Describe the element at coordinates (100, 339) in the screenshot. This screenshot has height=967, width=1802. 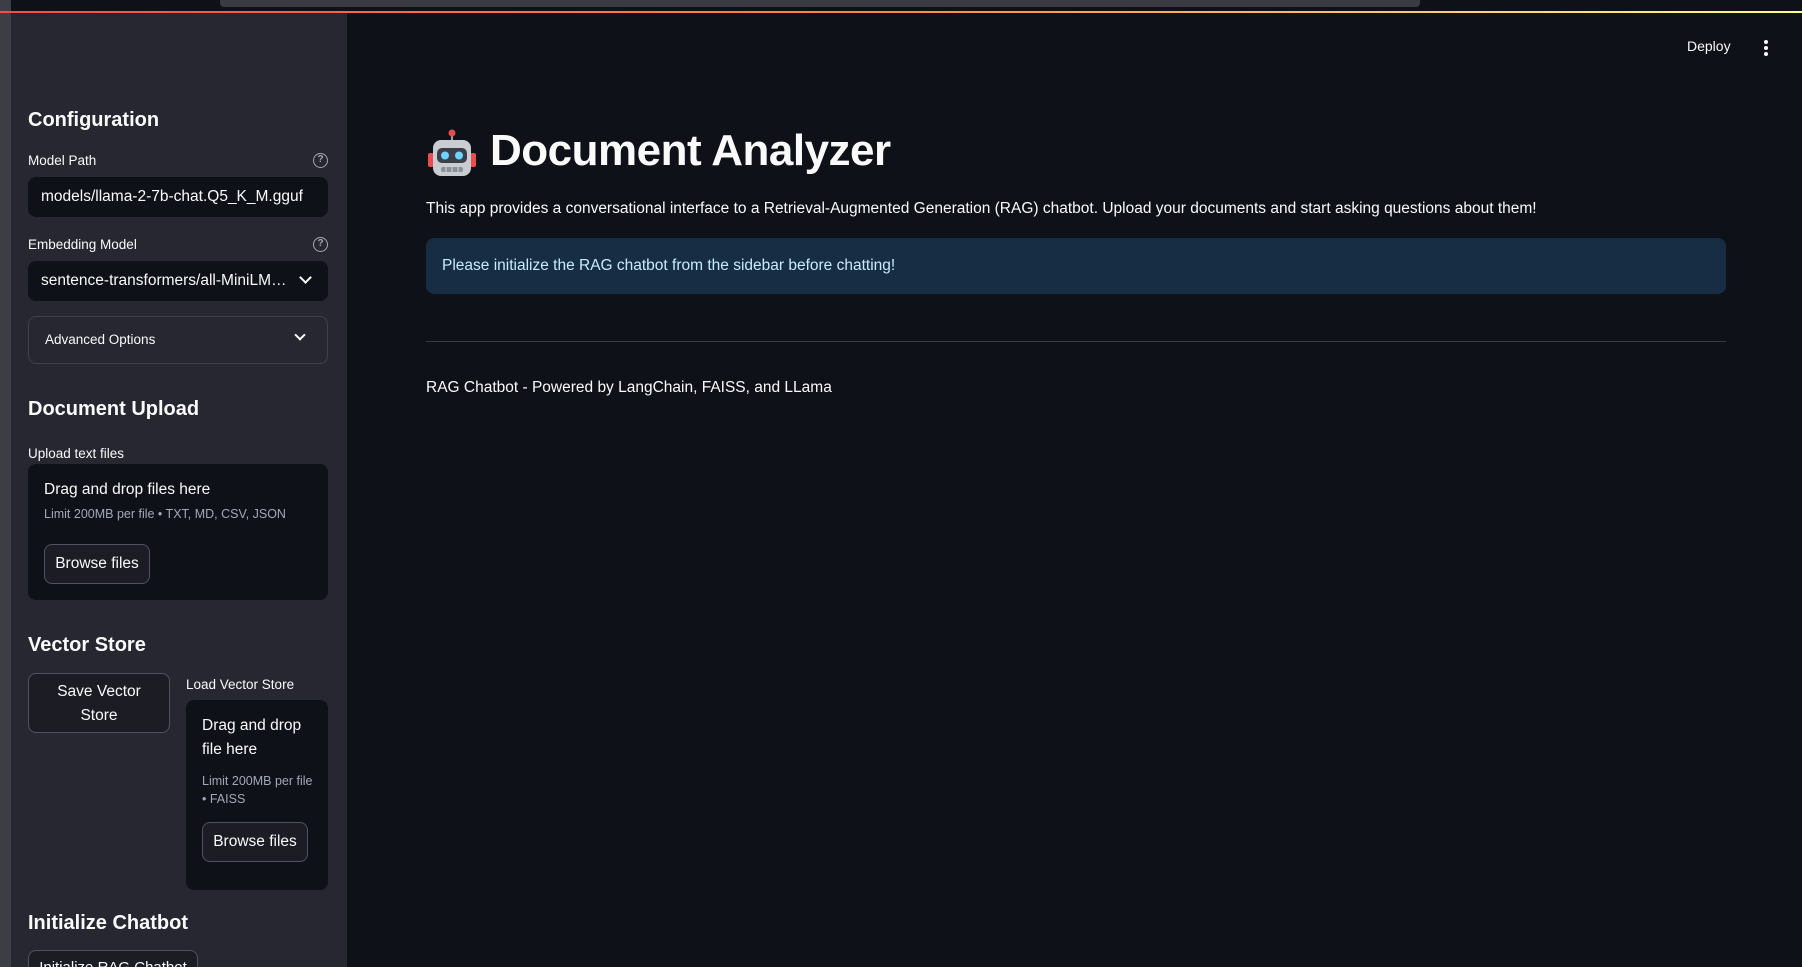
I see `advanced-options-label: Advanced Options` at that location.